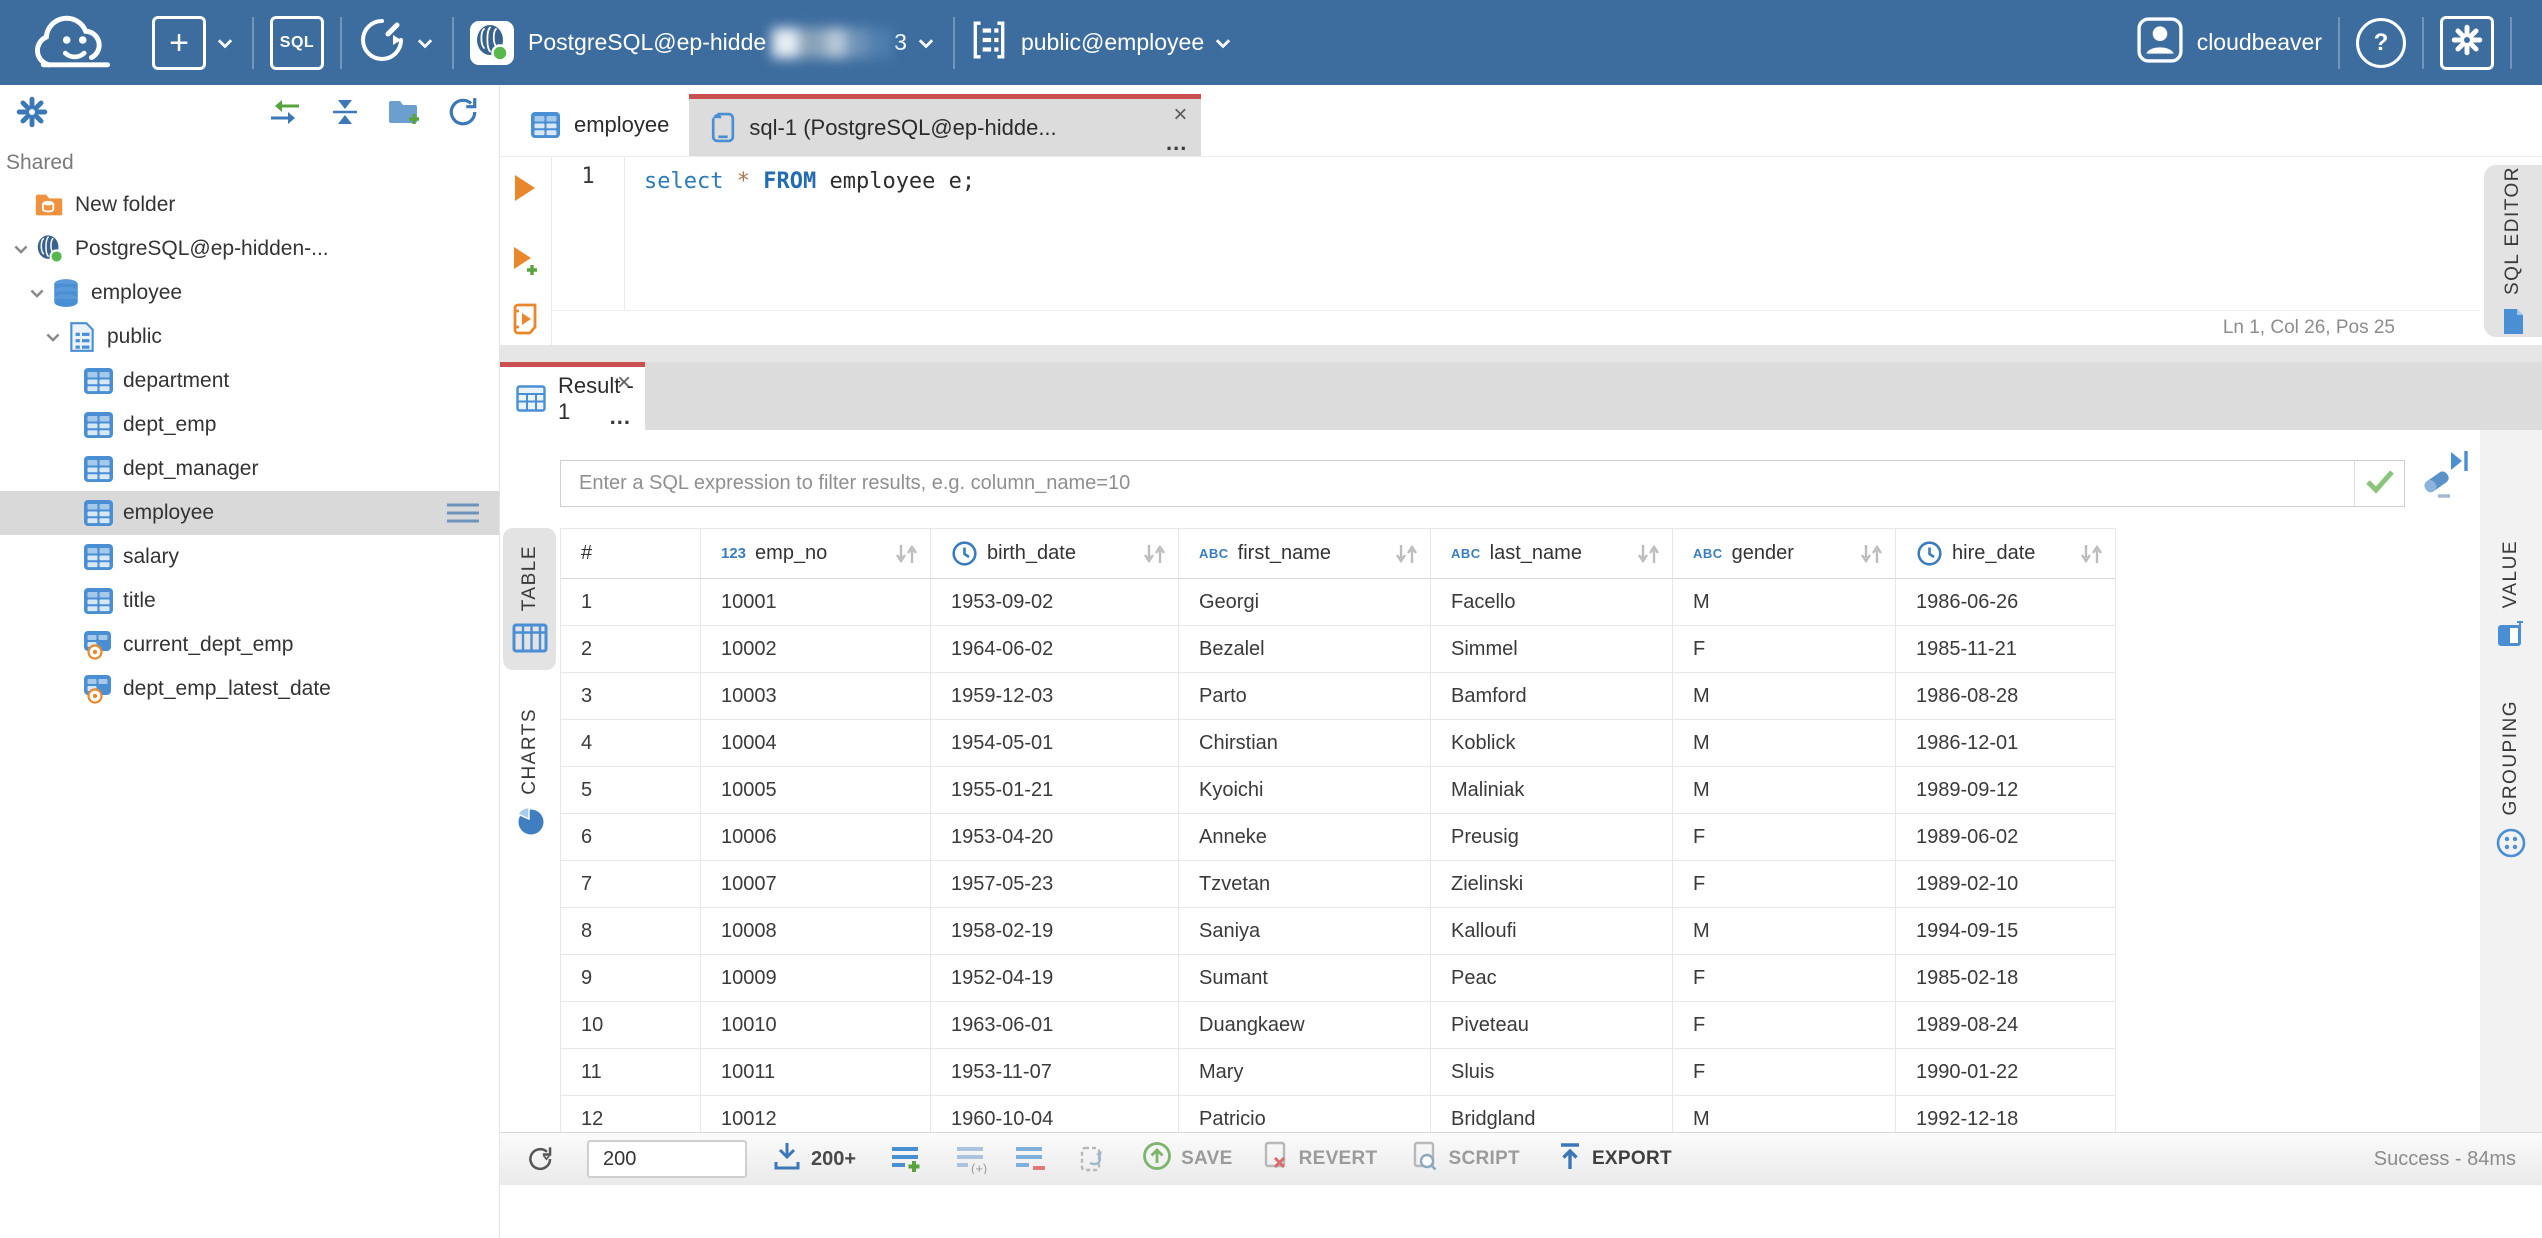 This screenshot has width=2542, height=1238. What do you see at coordinates (816, 931) in the screenshot?
I see `data-cell: 10008` at bounding box center [816, 931].